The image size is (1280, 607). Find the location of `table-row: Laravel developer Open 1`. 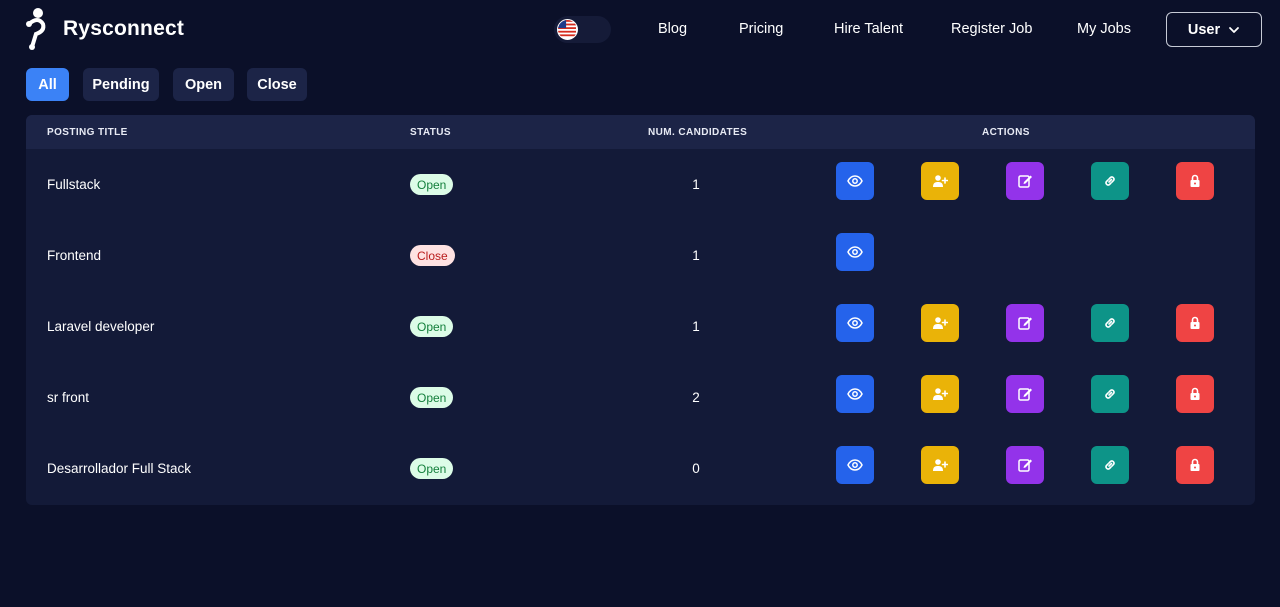

table-row: Laravel developer Open 1 is located at coordinates (640, 326).